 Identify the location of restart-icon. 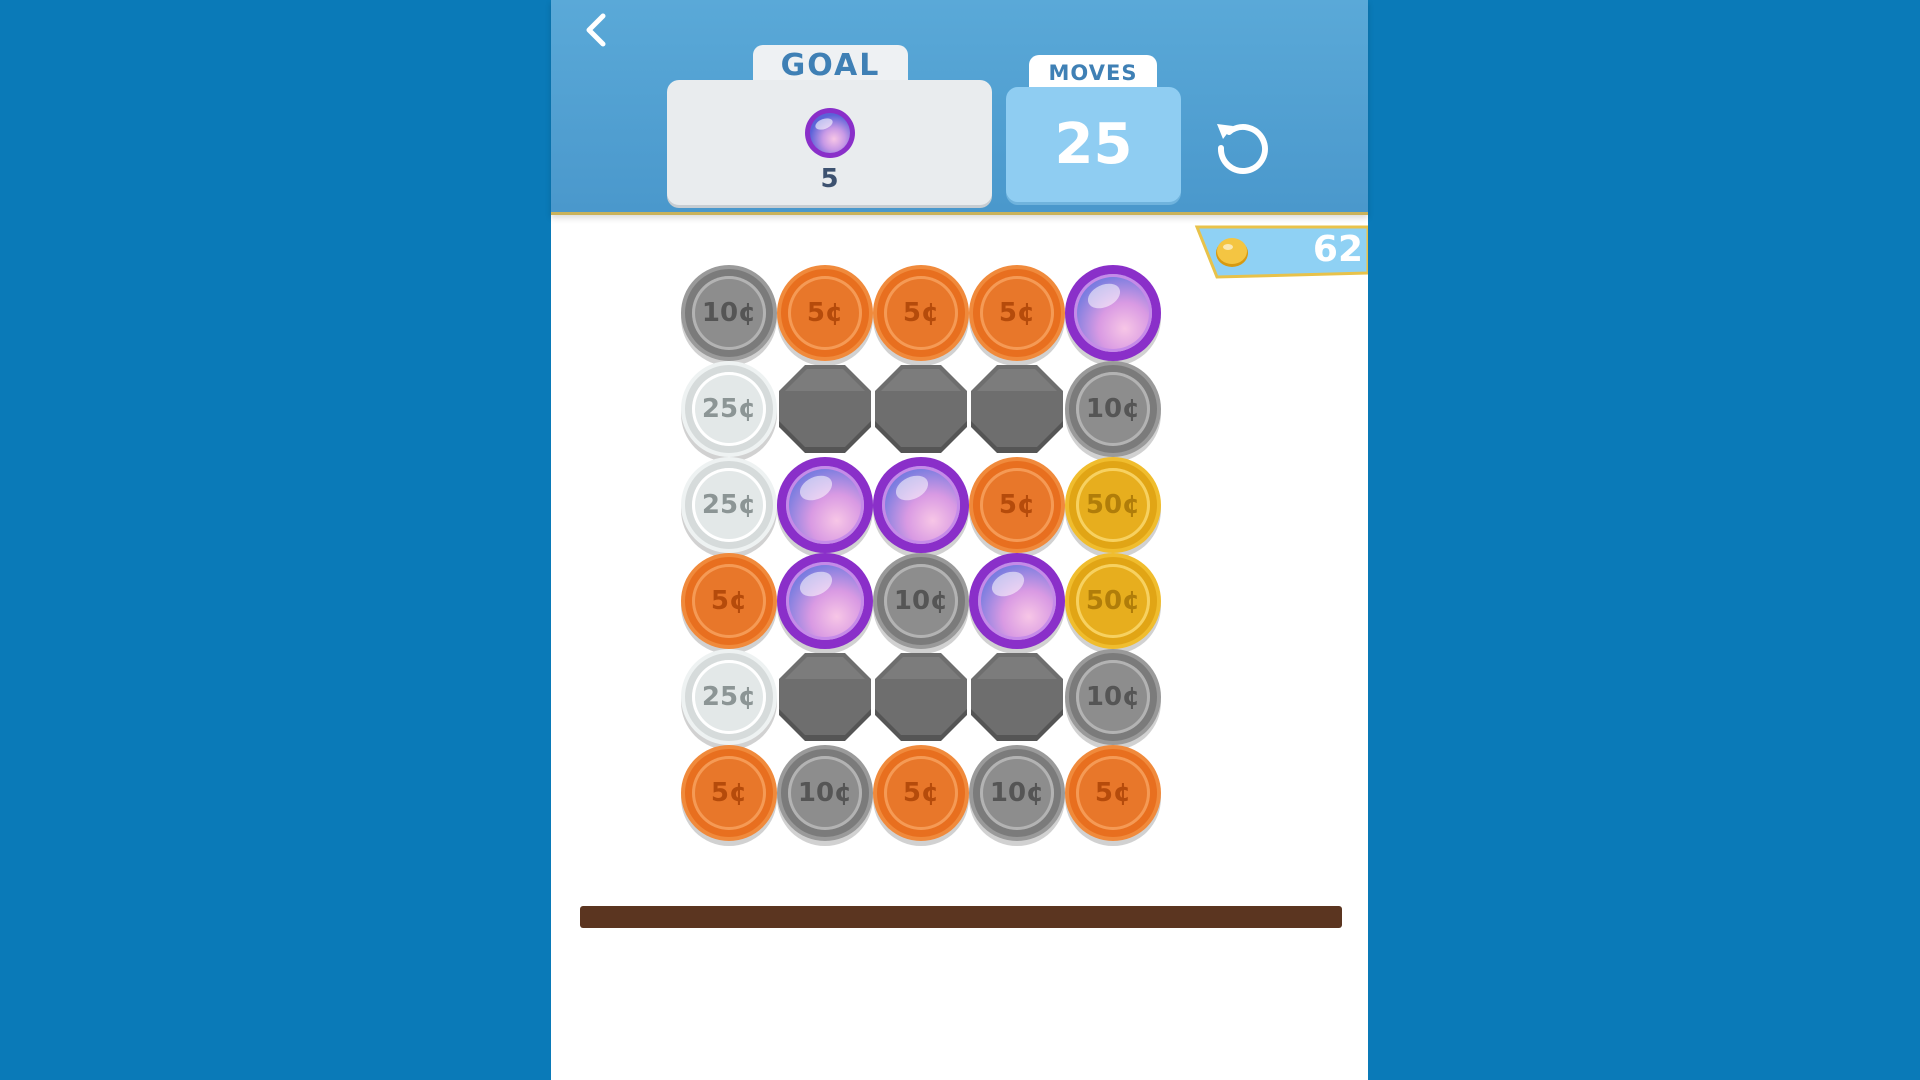
(1242, 148).